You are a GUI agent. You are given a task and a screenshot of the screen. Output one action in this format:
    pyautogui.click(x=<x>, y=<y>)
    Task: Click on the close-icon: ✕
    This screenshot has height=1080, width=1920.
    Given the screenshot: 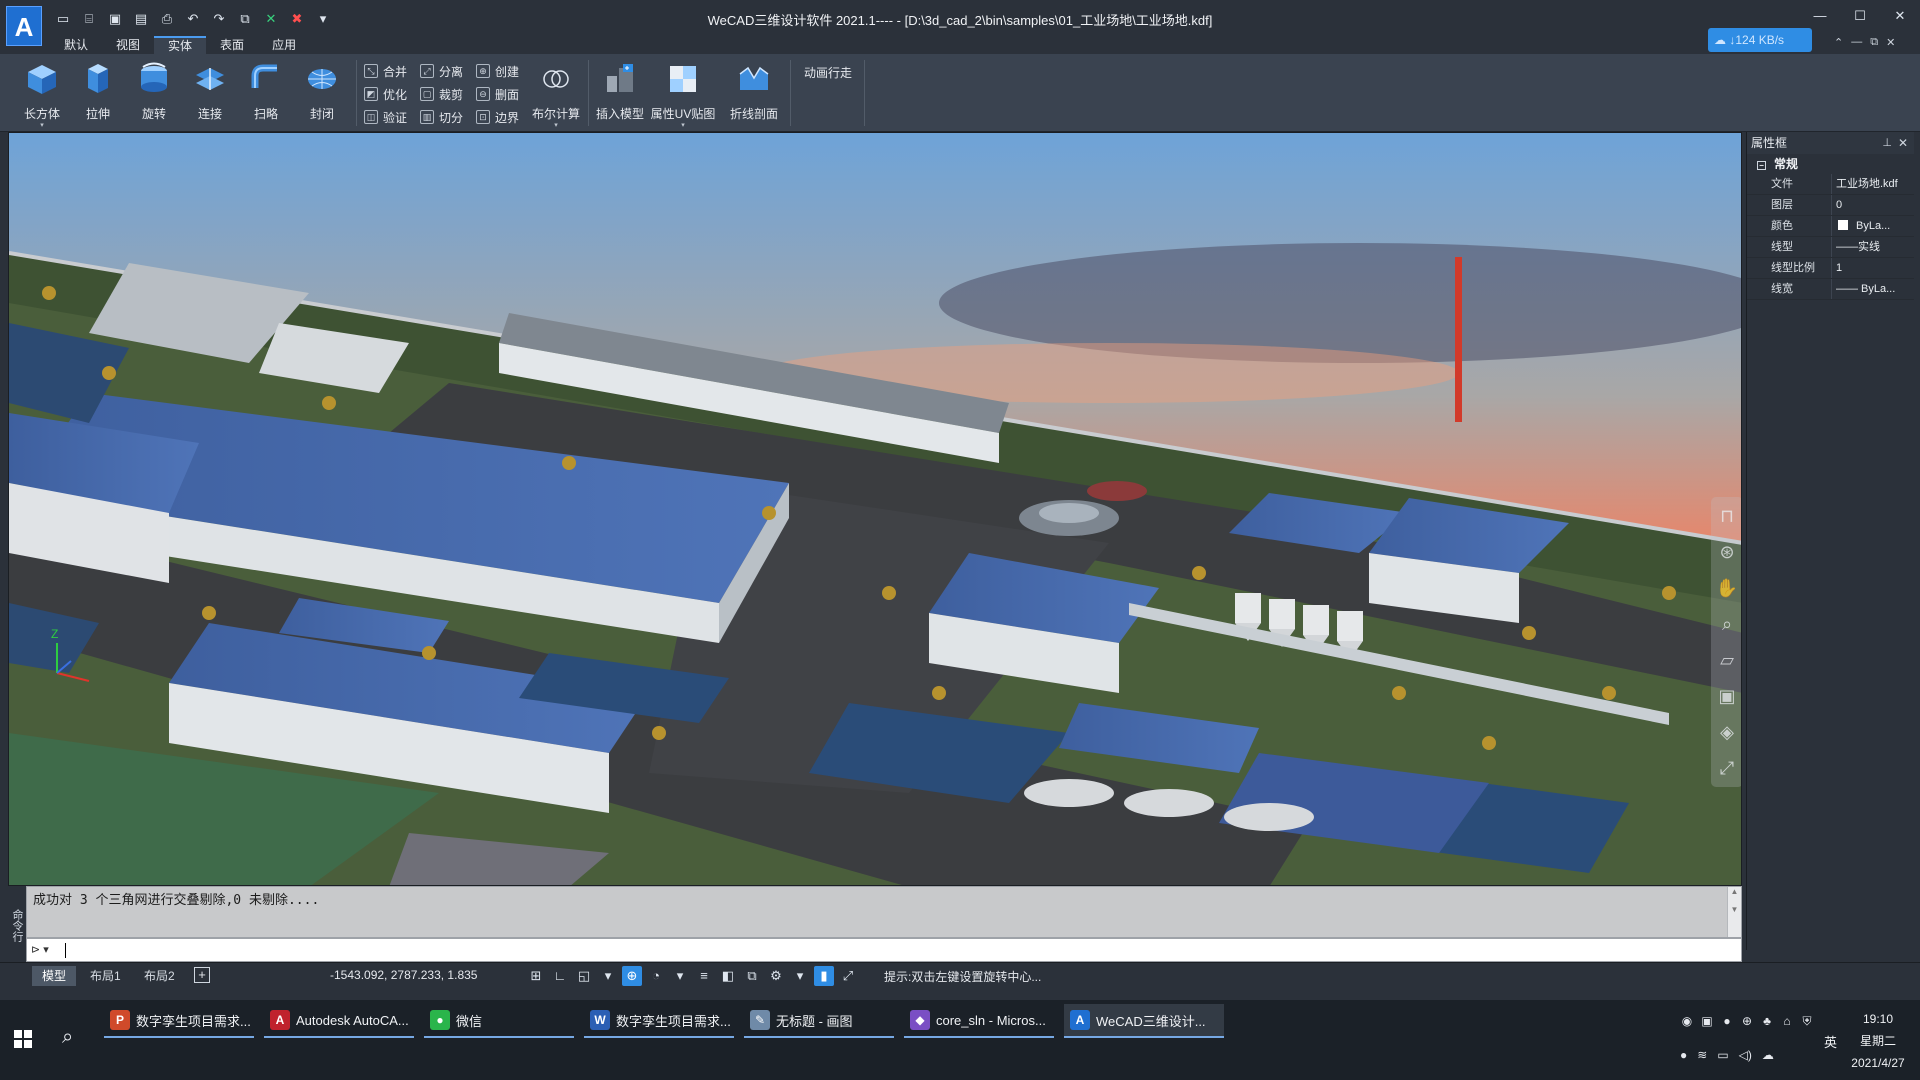 What is the action you would take?
    pyautogui.click(x=1900, y=16)
    